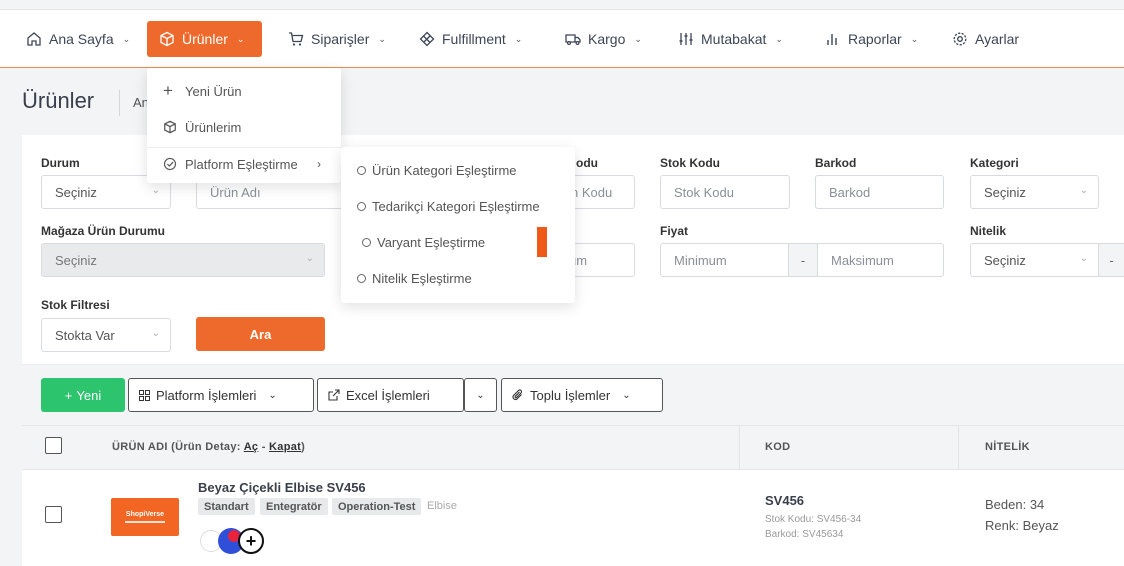 Image resolution: width=1124 pixels, height=566 pixels. I want to click on sliders-icon, so click(686, 39).